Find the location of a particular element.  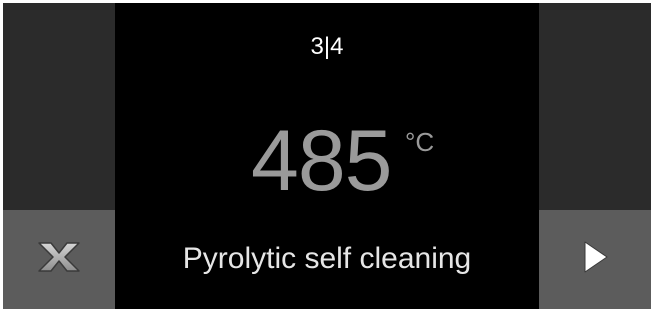

next-button is located at coordinates (595, 259).